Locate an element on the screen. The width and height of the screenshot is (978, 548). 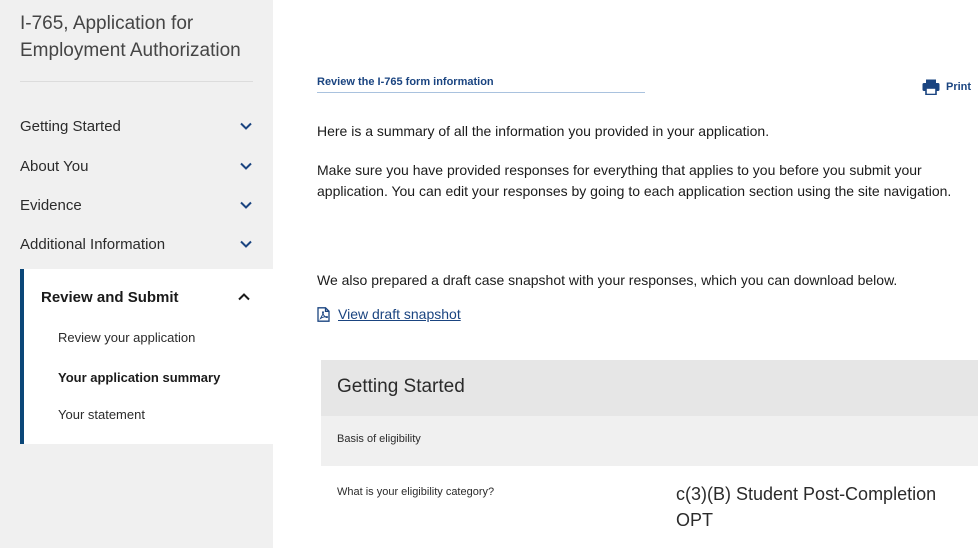
sidebar-subitem-your-statement: Your statement is located at coordinates (101, 414).